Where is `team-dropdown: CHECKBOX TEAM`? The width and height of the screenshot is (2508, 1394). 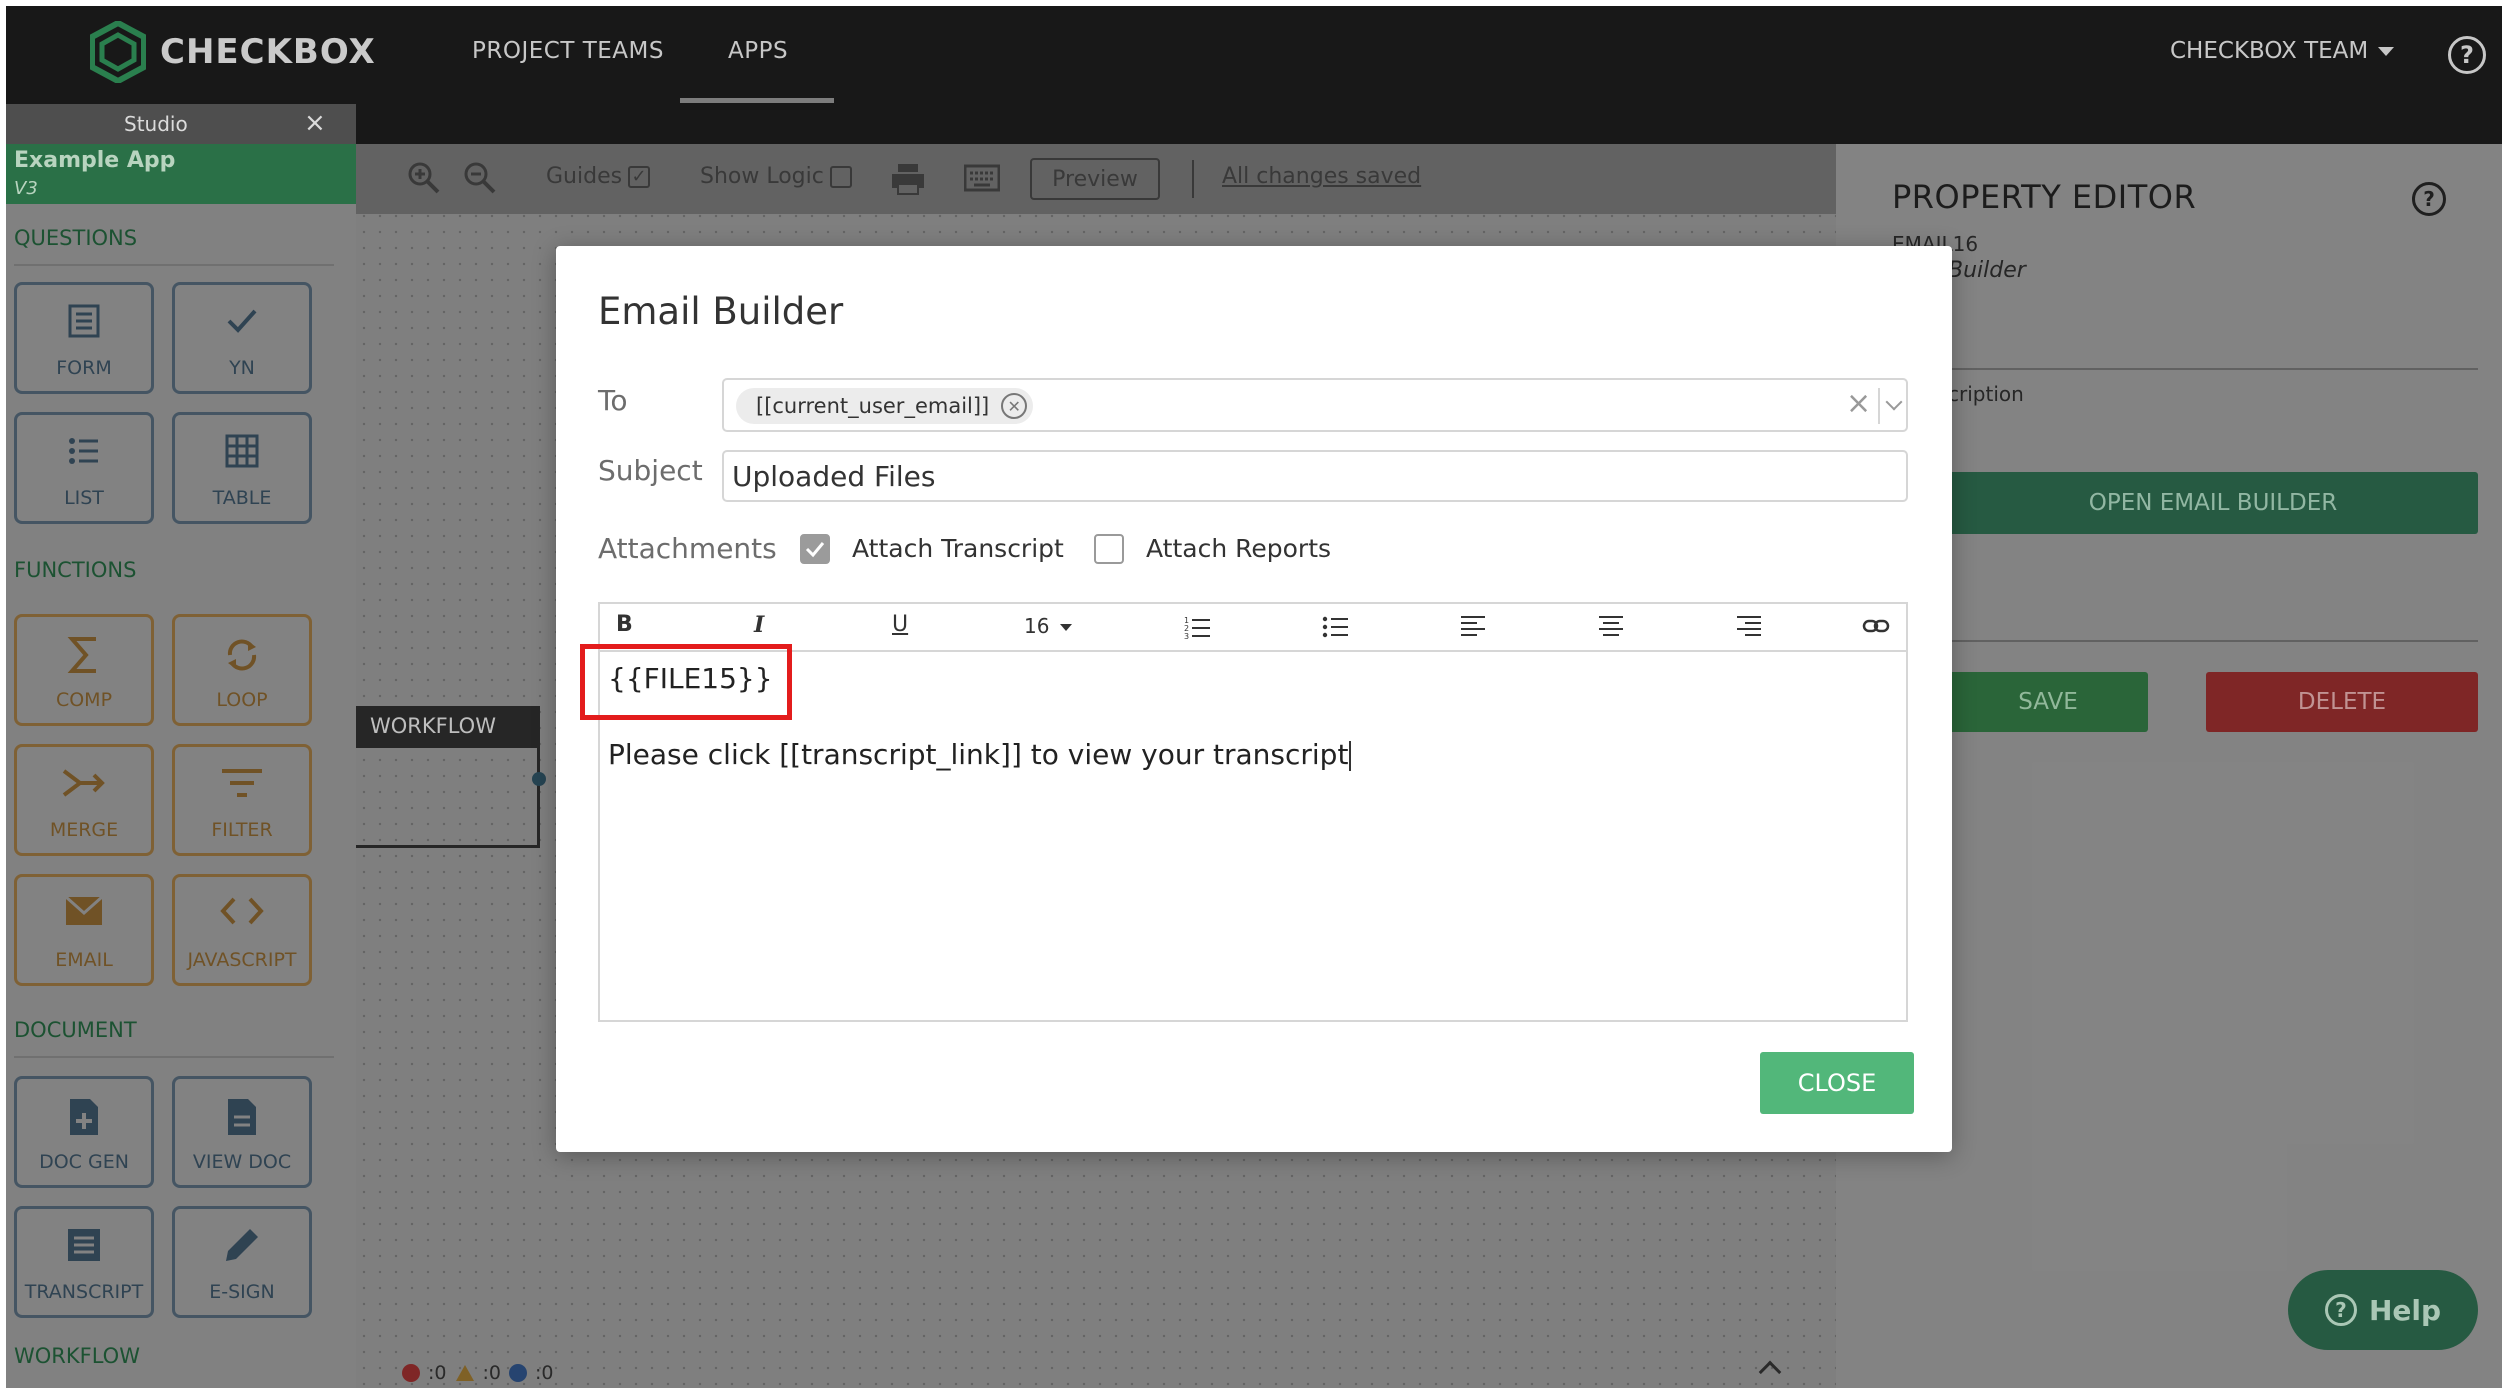 team-dropdown: CHECKBOX TEAM is located at coordinates (2282, 51).